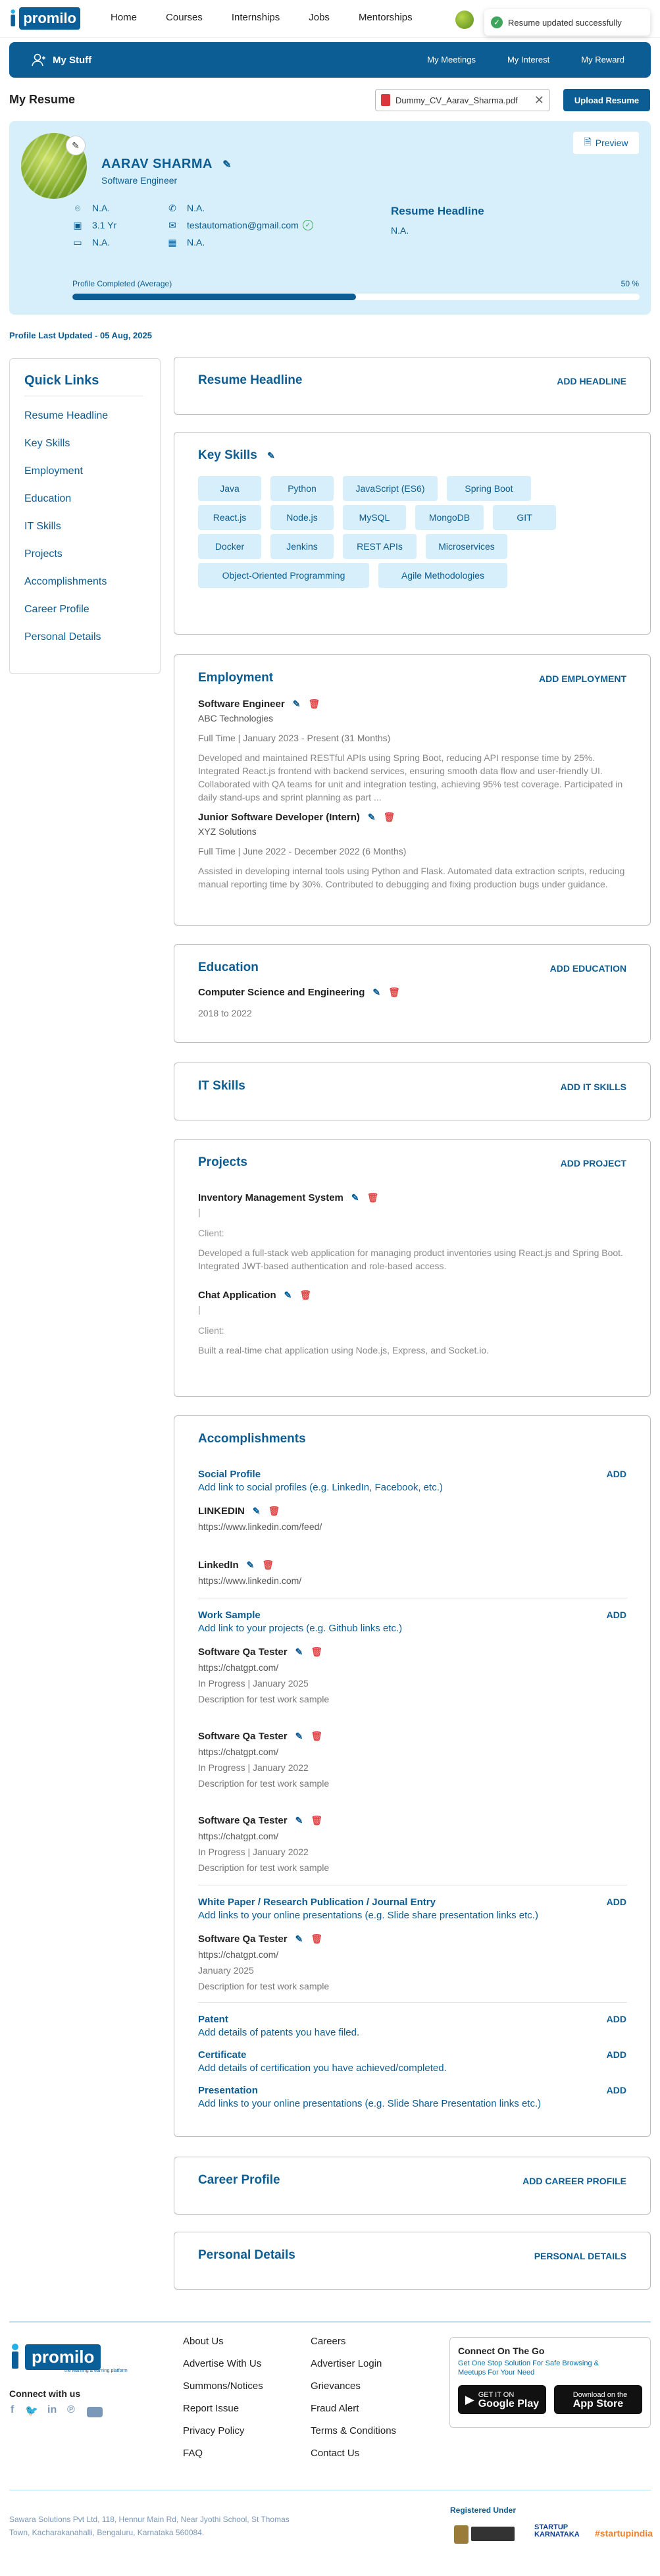  What do you see at coordinates (32, 2410) in the screenshot?
I see `twitter-icon: 🐦` at bounding box center [32, 2410].